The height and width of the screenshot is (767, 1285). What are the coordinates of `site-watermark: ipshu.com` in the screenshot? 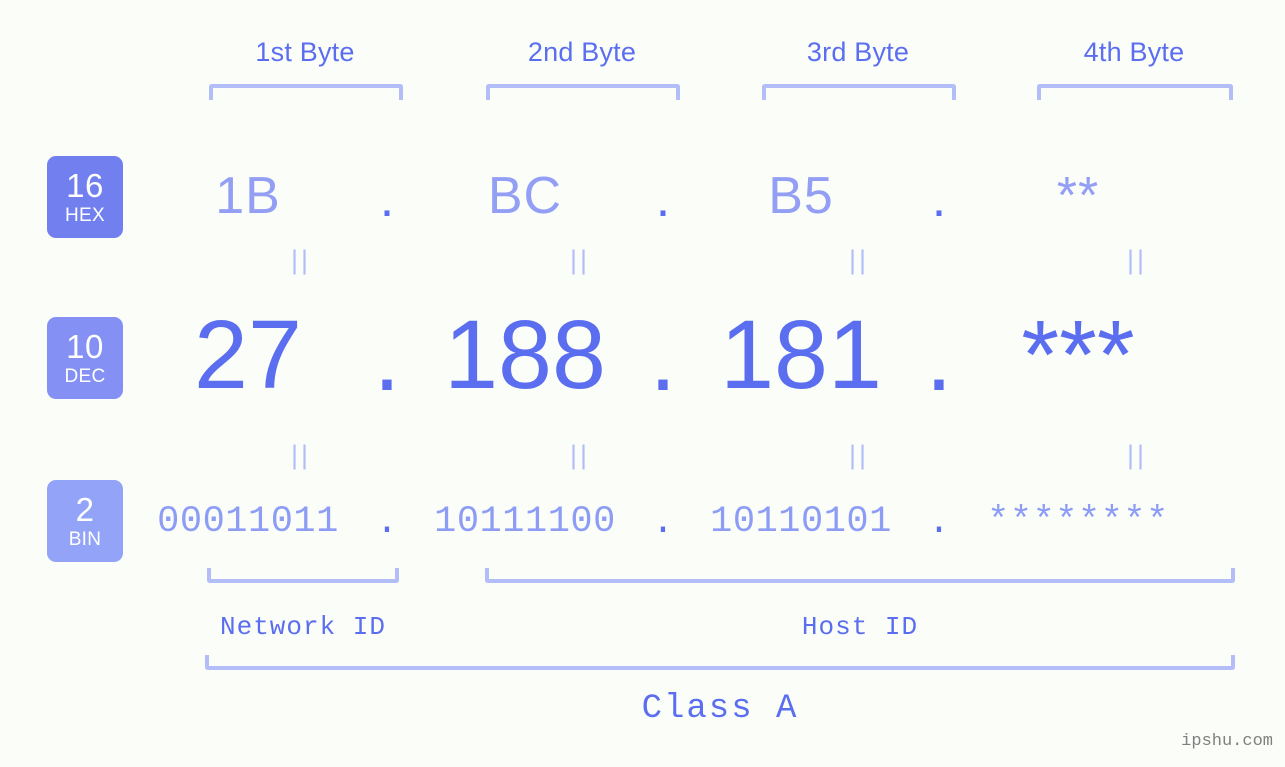 It's located at (1227, 741).